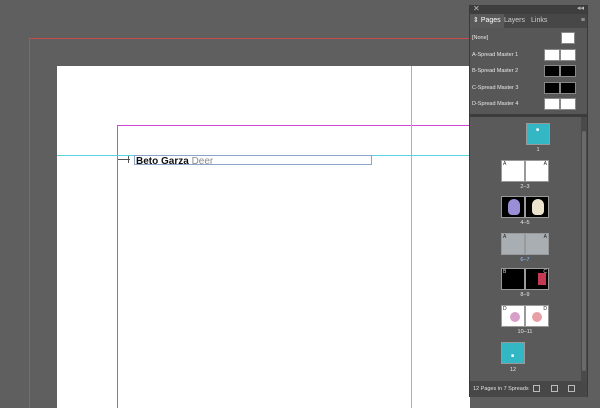 The image size is (600, 408). I want to click on panel-titlebar: ✕ ◂◂, so click(528, 9).